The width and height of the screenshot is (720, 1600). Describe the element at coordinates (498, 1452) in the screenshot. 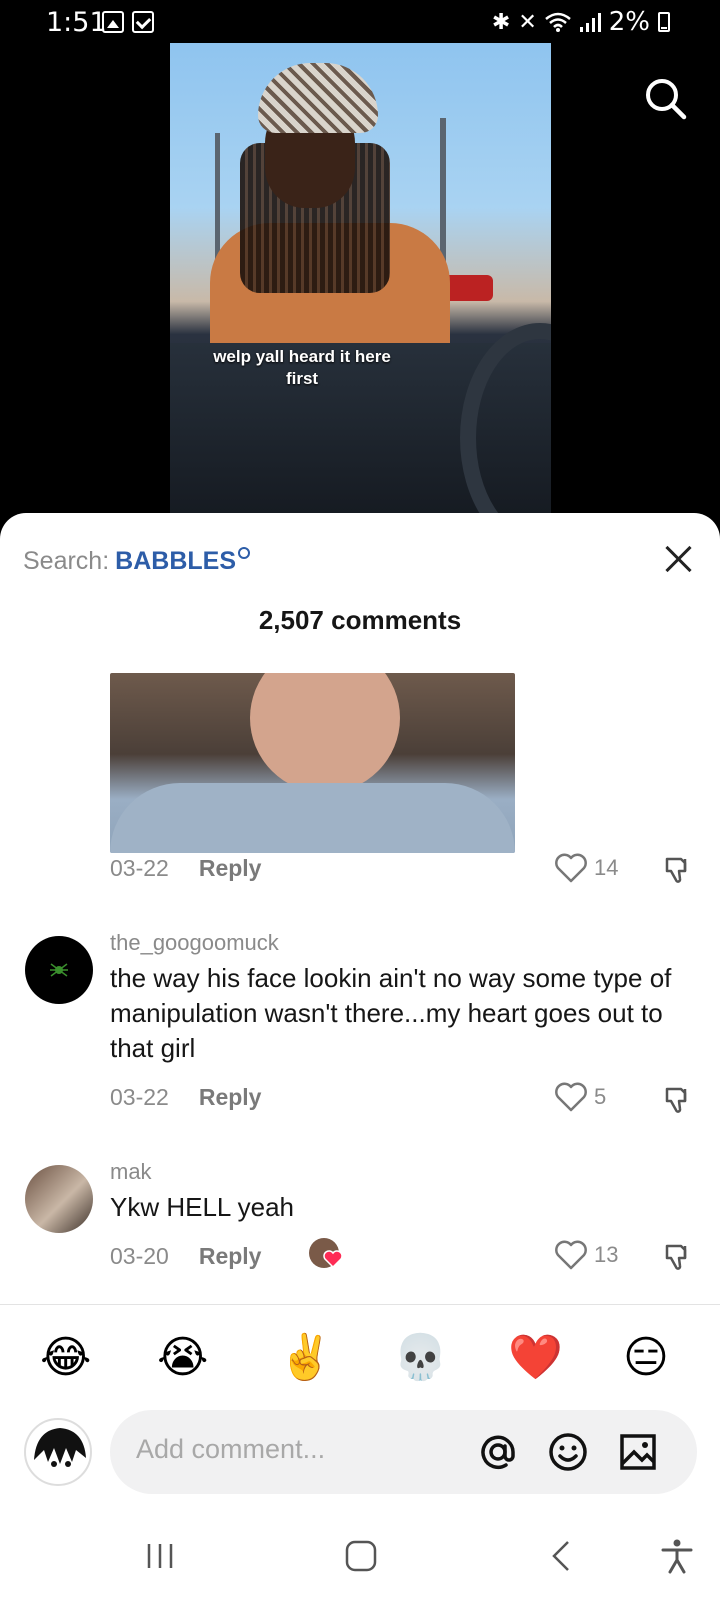

I see `mention-icon` at that location.